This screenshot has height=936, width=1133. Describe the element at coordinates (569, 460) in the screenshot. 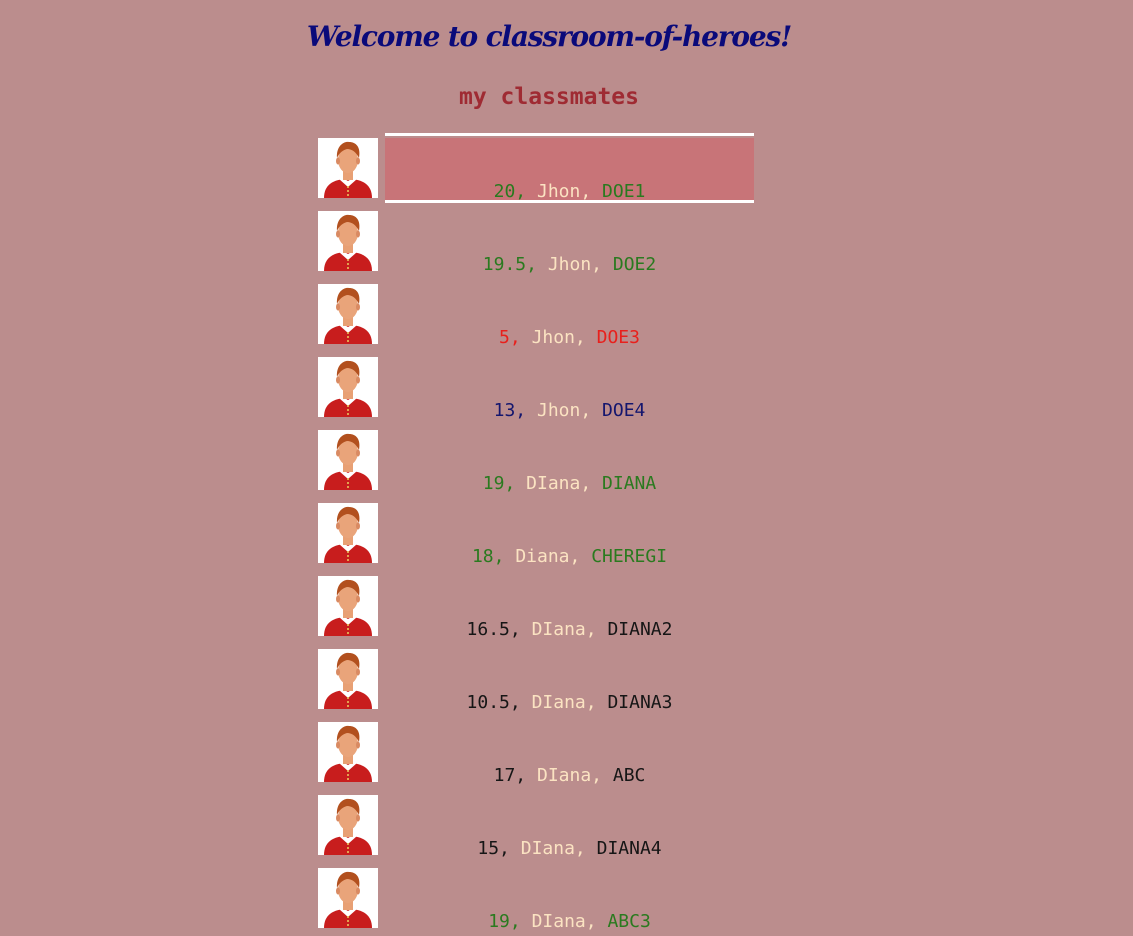

I see `student-card: 19, DIana, DIANA` at that location.